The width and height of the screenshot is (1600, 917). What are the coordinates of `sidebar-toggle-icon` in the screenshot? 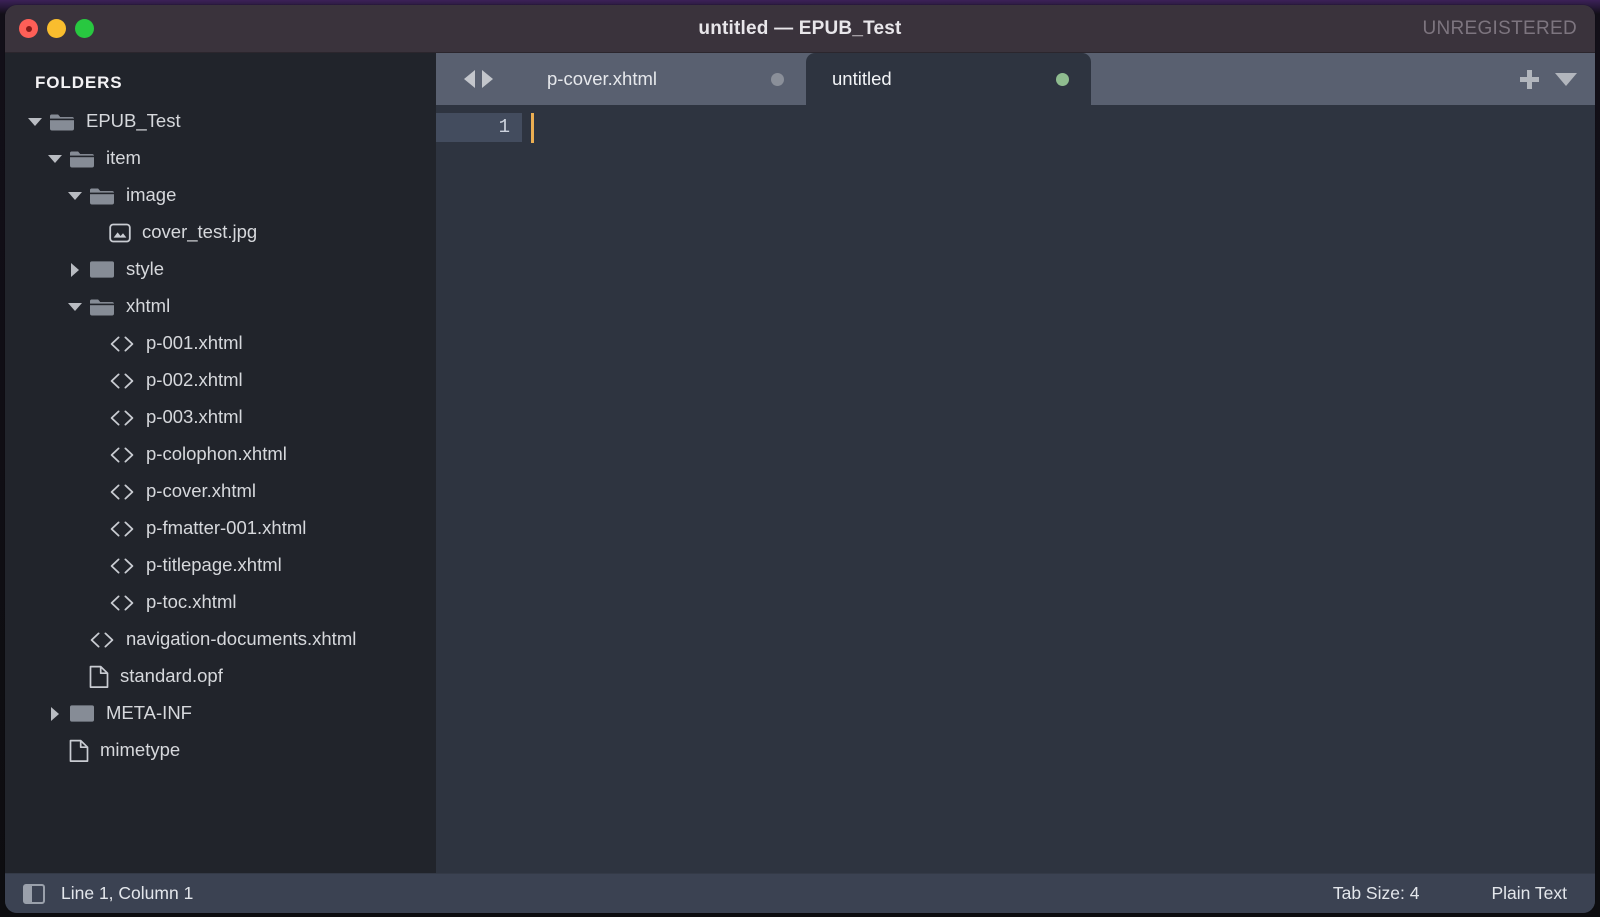 It's located at (34, 893).